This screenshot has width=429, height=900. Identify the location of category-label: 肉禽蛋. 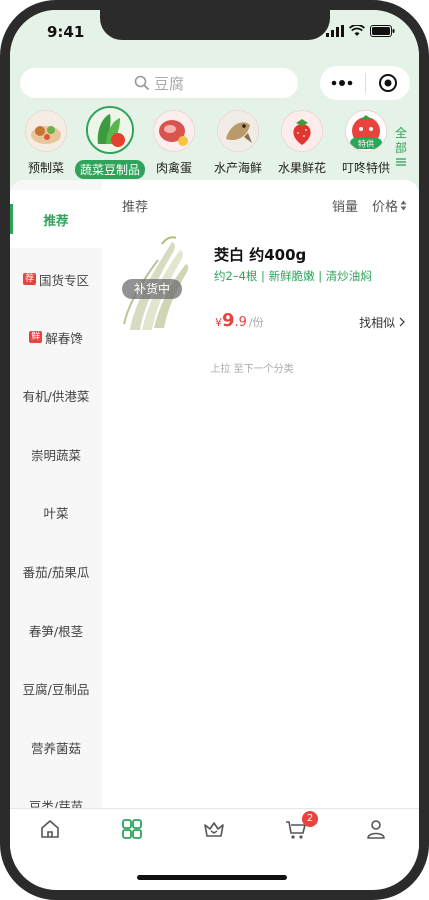
(173, 168).